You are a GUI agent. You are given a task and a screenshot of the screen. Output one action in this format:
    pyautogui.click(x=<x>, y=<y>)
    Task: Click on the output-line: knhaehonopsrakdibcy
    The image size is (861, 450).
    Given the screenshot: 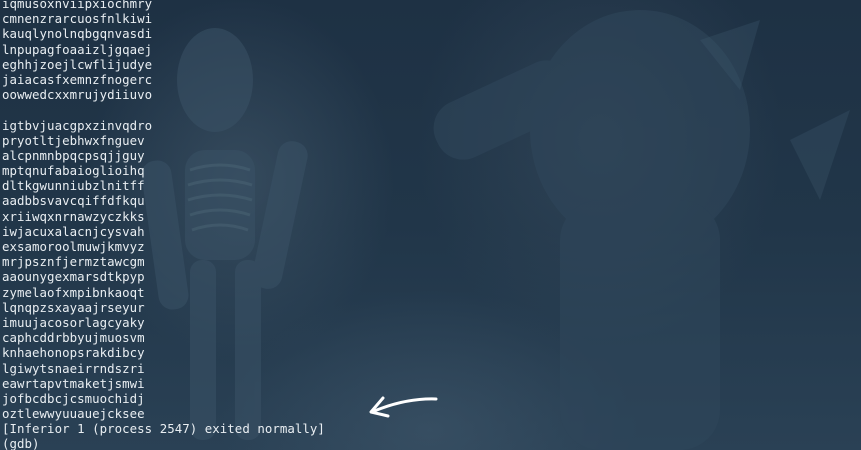 What is the action you would take?
    pyautogui.click(x=73, y=353)
    